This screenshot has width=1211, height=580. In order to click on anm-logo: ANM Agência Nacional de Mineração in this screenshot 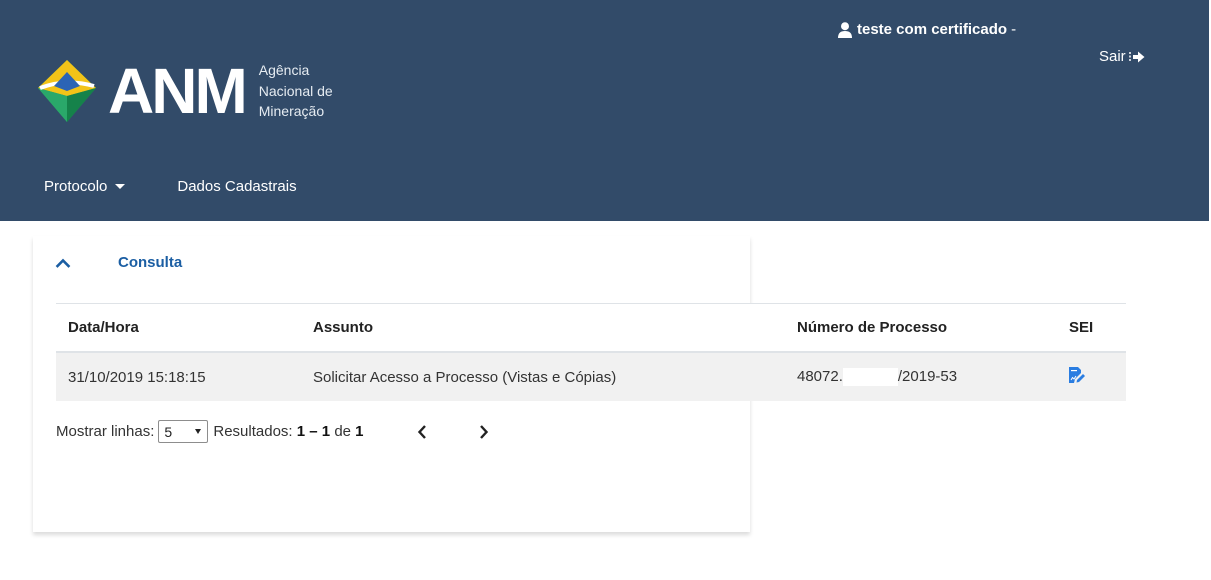, I will do `click(192, 91)`.